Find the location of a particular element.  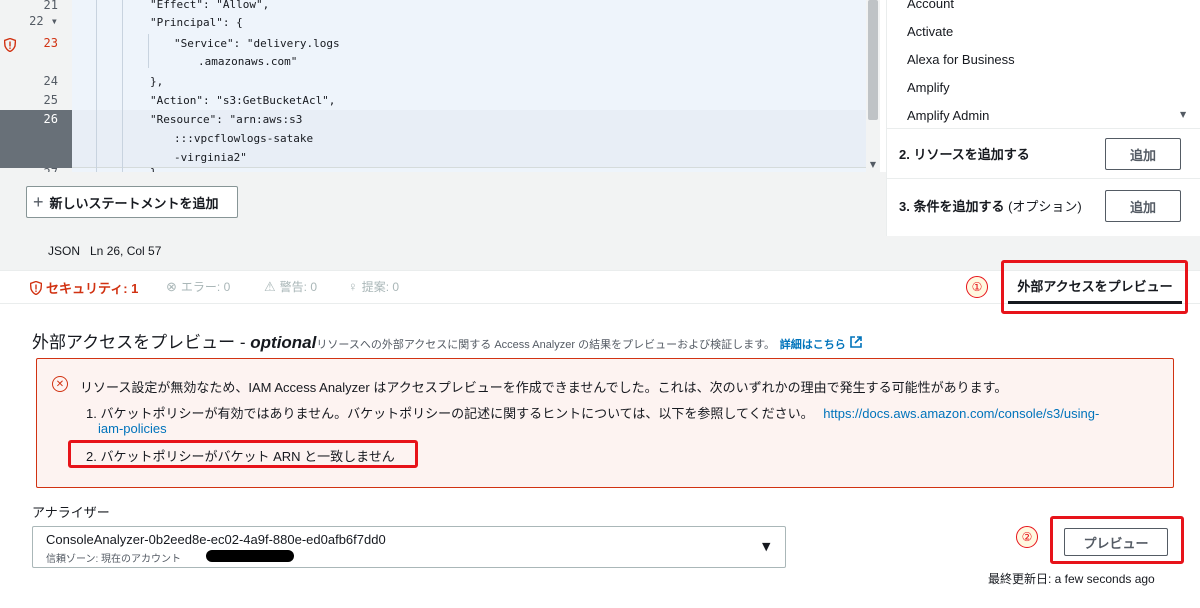

policy-docs-link-cont: iam-policies is located at coordinates (132, 428).